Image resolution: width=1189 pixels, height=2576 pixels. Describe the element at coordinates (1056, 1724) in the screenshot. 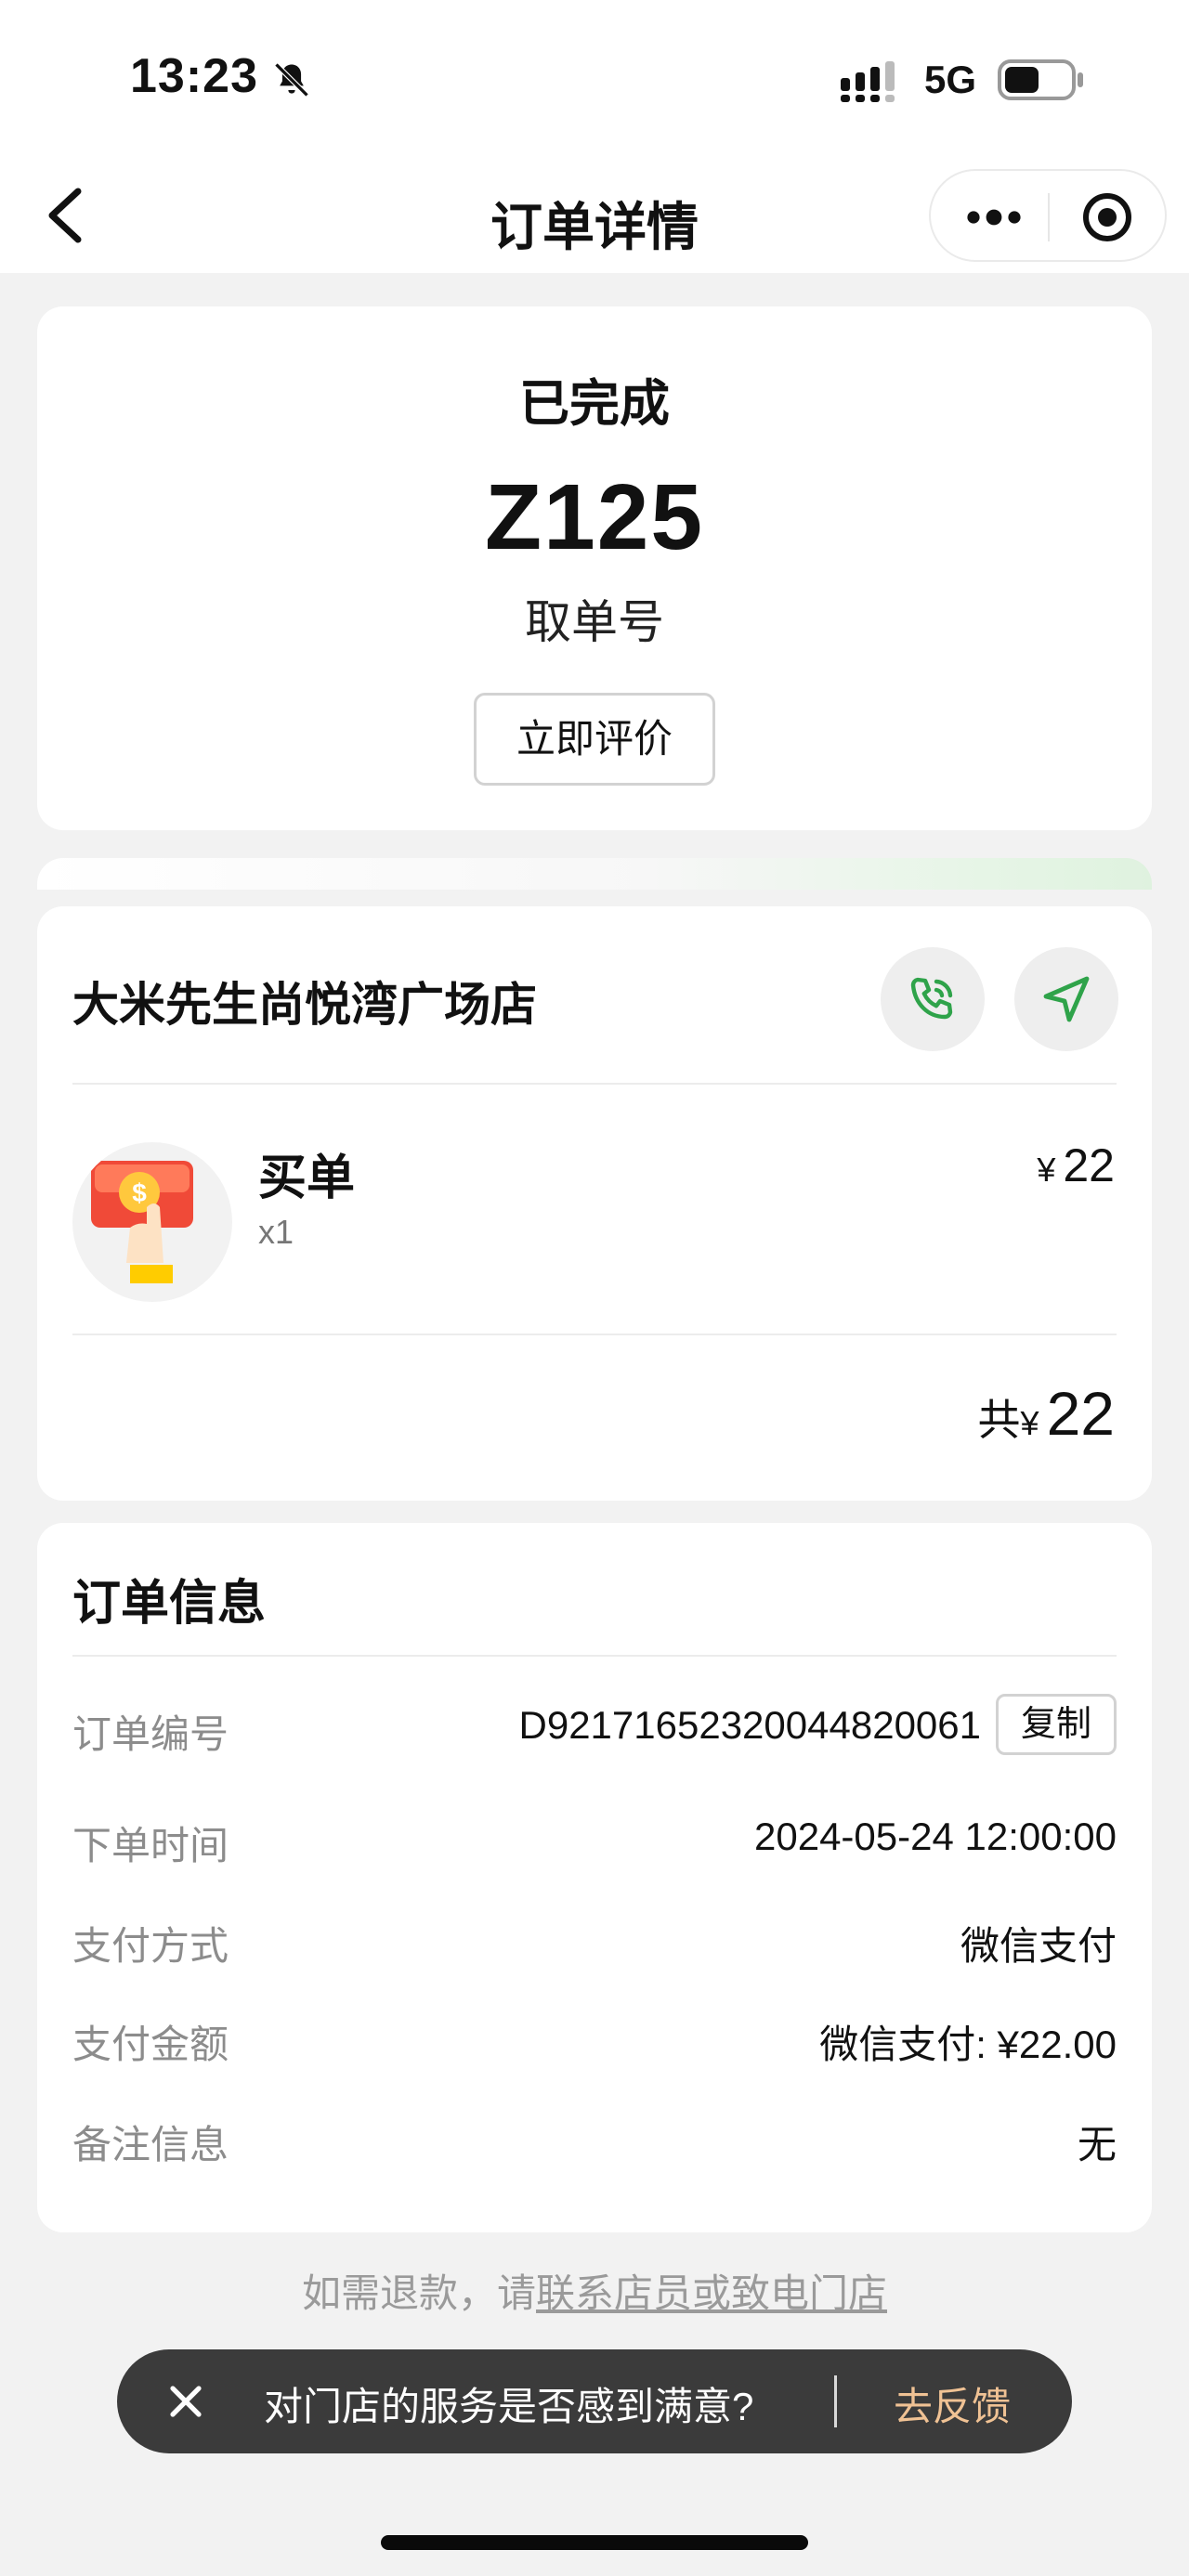

I see `copy-button: 复制` at that location.